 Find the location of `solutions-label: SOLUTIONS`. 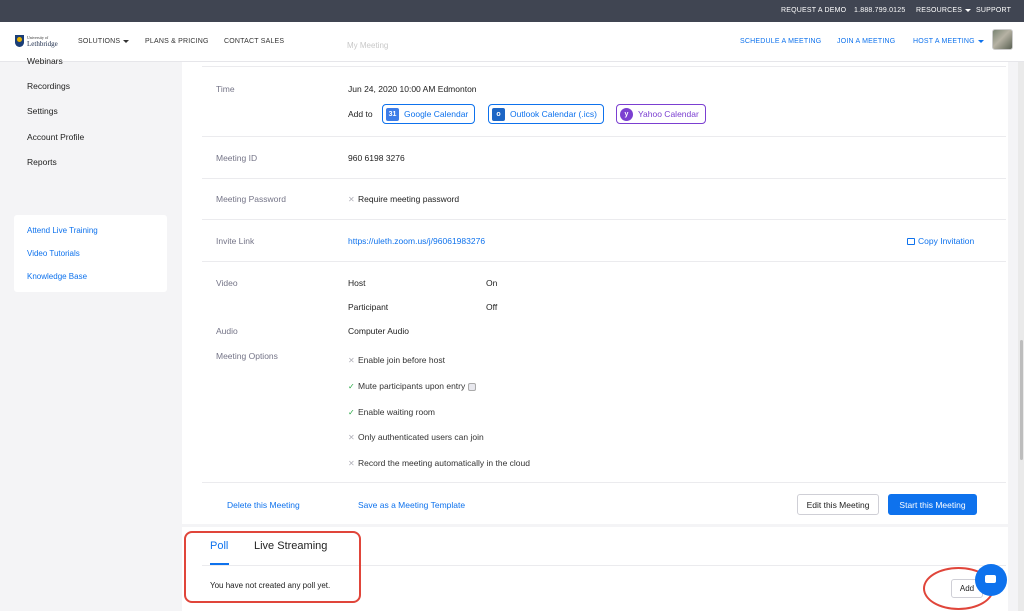

solutions-label: SOLUTIONS is located at coordinates (99, 41).